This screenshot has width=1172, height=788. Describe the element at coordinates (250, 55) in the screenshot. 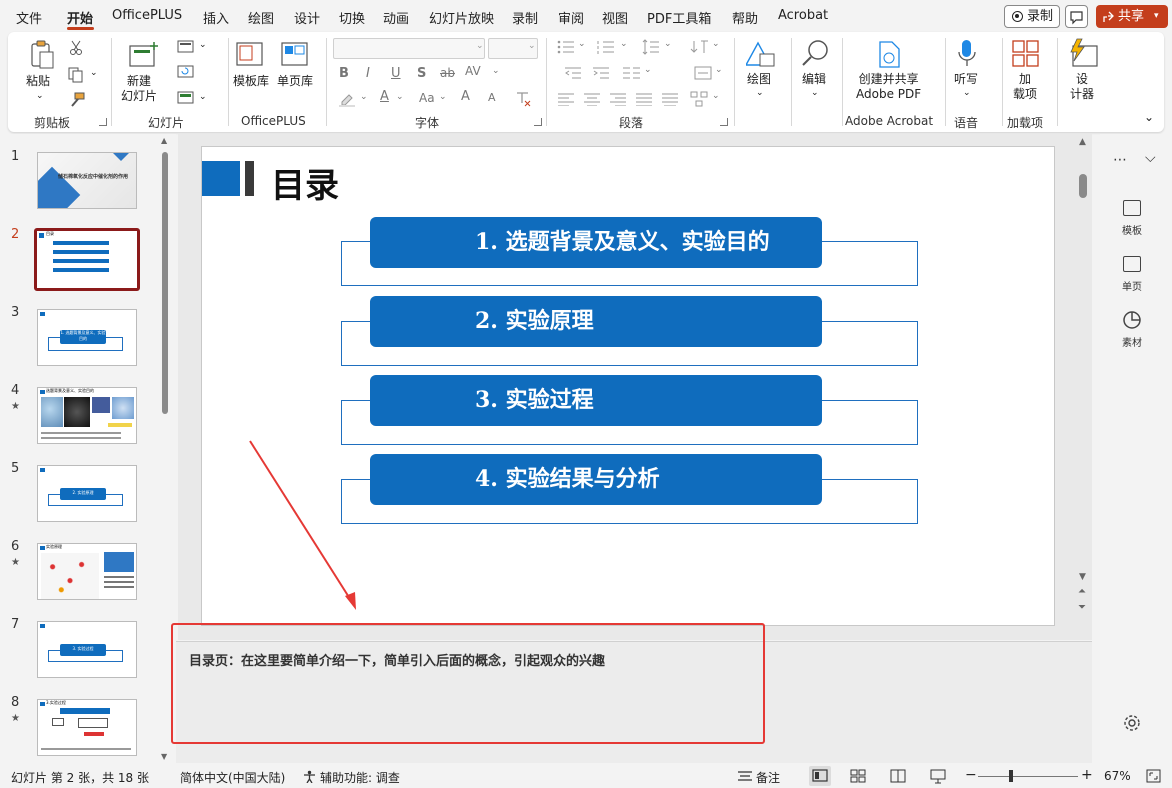

I see `template-library-icon` at that location.